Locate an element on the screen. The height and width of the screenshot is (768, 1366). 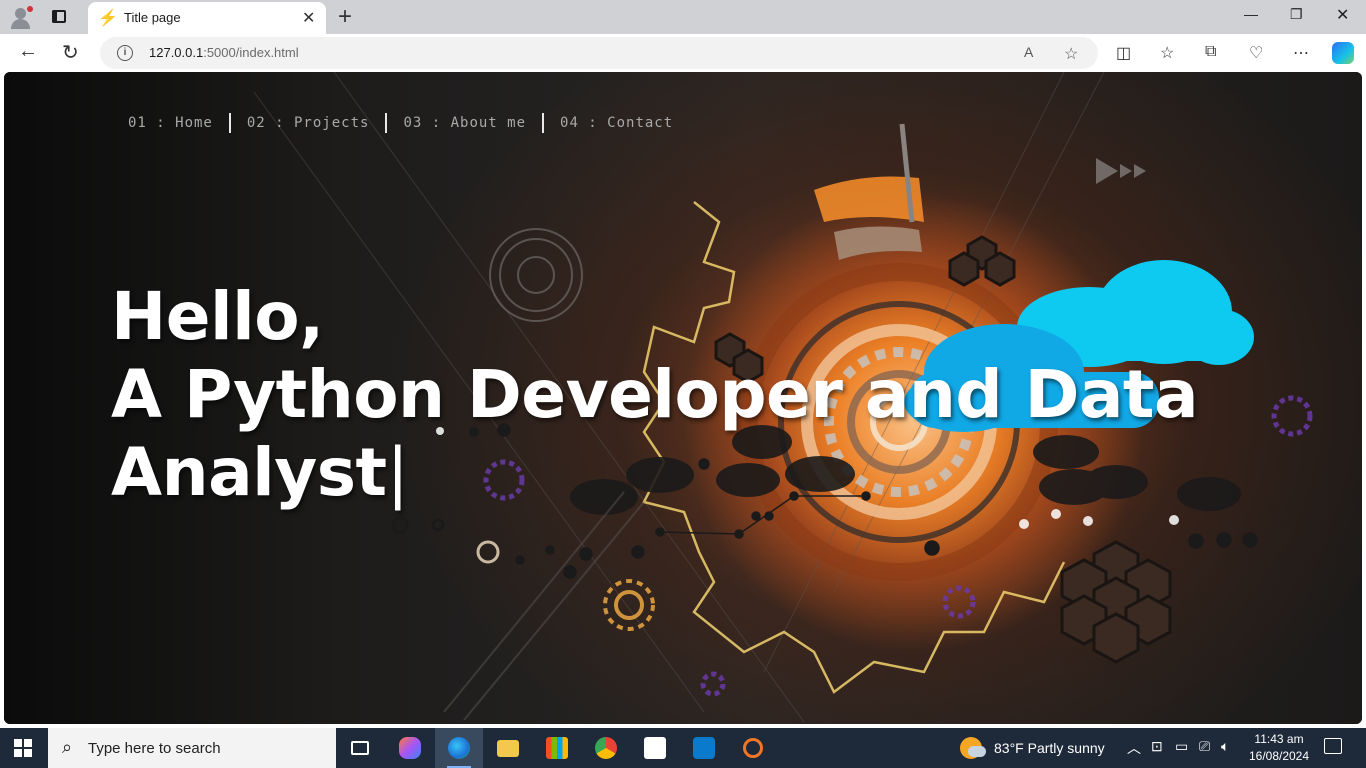
new-tab-button: + is located at coordinates (345, 17).